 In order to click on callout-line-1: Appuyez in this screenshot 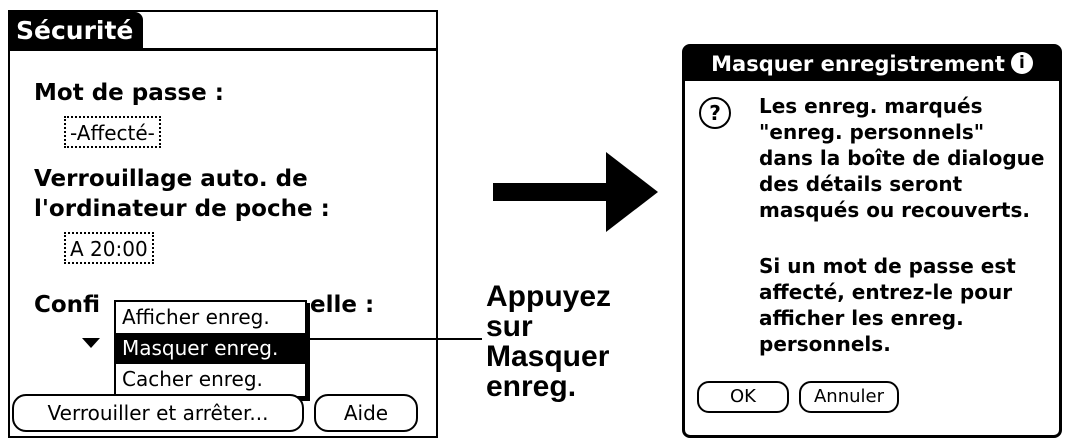, I will do `click(549, 296)`.